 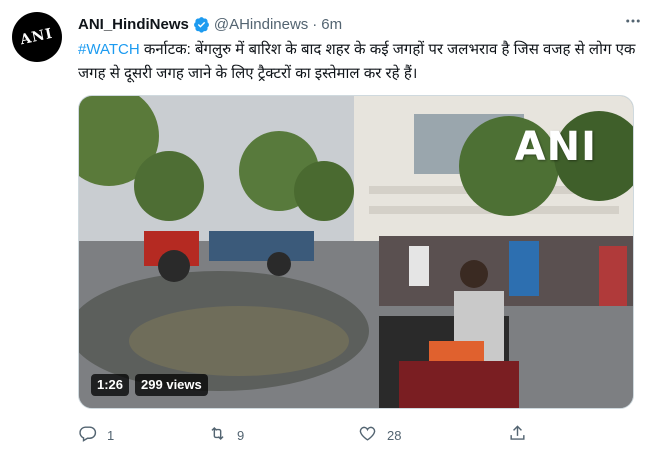 I want to click on video-badges: 1:26 299 views, so click(x=149, y=385).